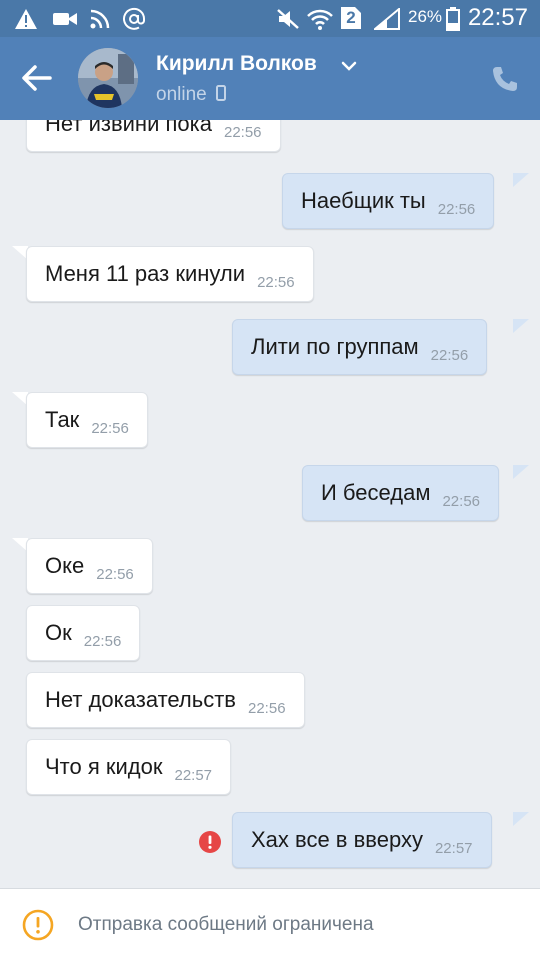 The height and width of the screenshot is (961, 540). What do you see at coordinates (425, 16) in the screenshot?
I see `battery-percent: 26%` at bounding box center [425, 16].